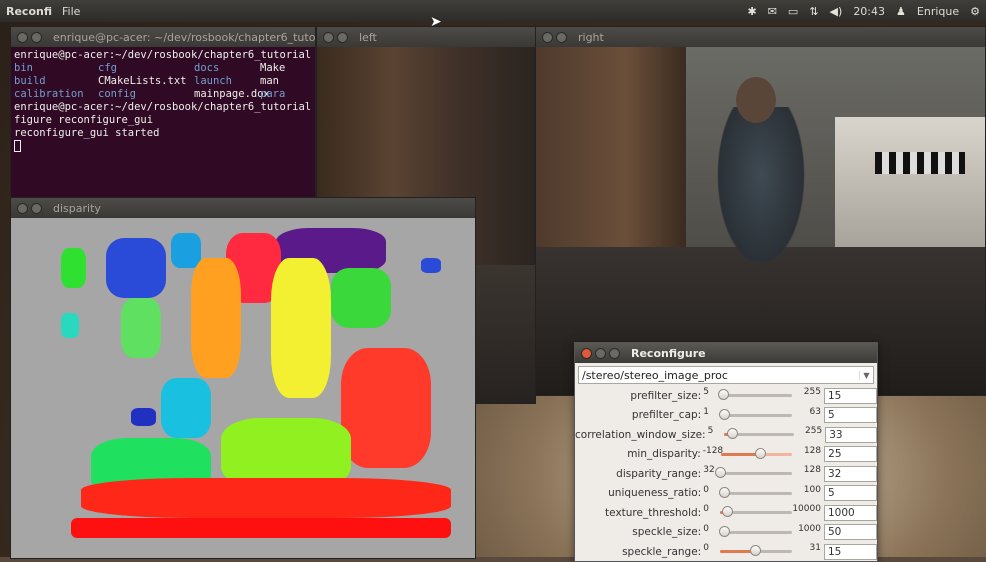 Image resolution: width=986 pixels, height=562 pixels. I want to click on param-value-input: 1000, so click(850, 512).